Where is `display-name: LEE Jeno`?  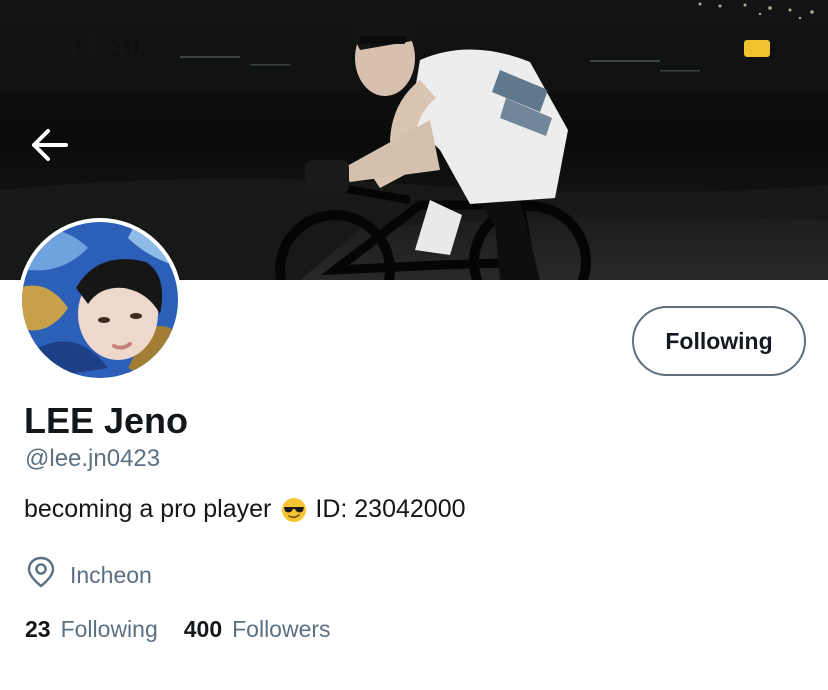 display-name: LEE Jeno is located at coordinates (106, 420).